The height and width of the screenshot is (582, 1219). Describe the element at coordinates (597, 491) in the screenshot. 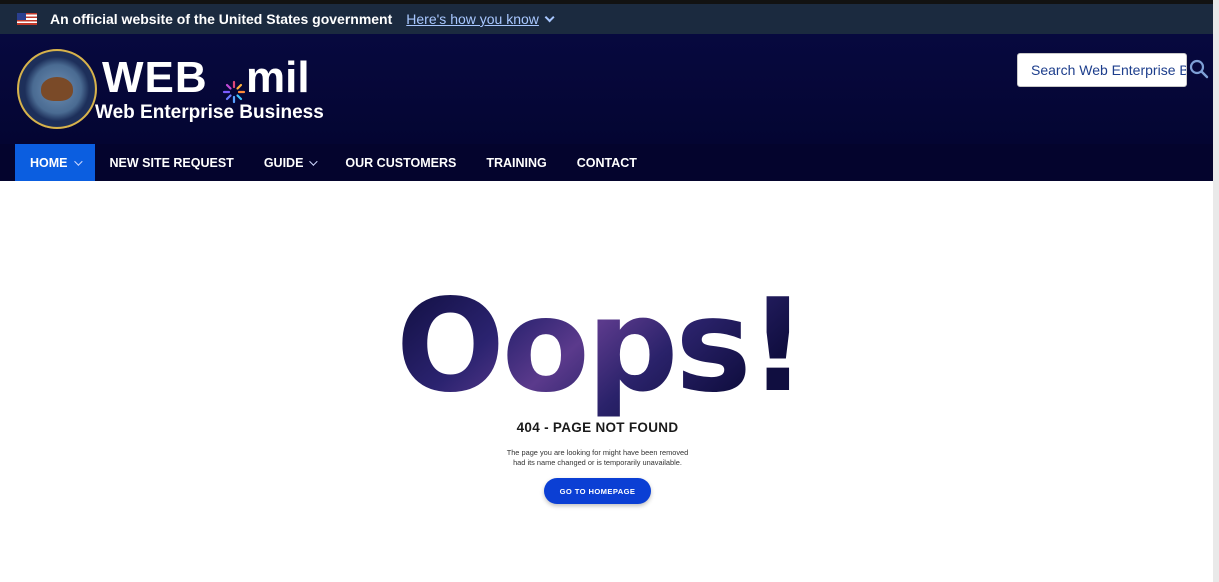

I see `go-to-homepage-button: GO TO HOMEPAGE` at that location.